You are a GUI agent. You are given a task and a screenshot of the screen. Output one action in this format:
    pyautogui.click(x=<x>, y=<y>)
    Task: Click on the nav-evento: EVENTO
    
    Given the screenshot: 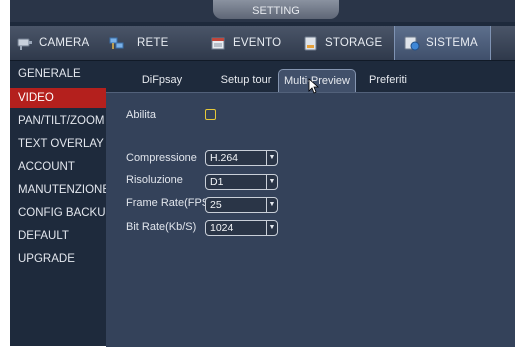 What is the action you would take?
    pyautogui.click(x=253, y=43)
    